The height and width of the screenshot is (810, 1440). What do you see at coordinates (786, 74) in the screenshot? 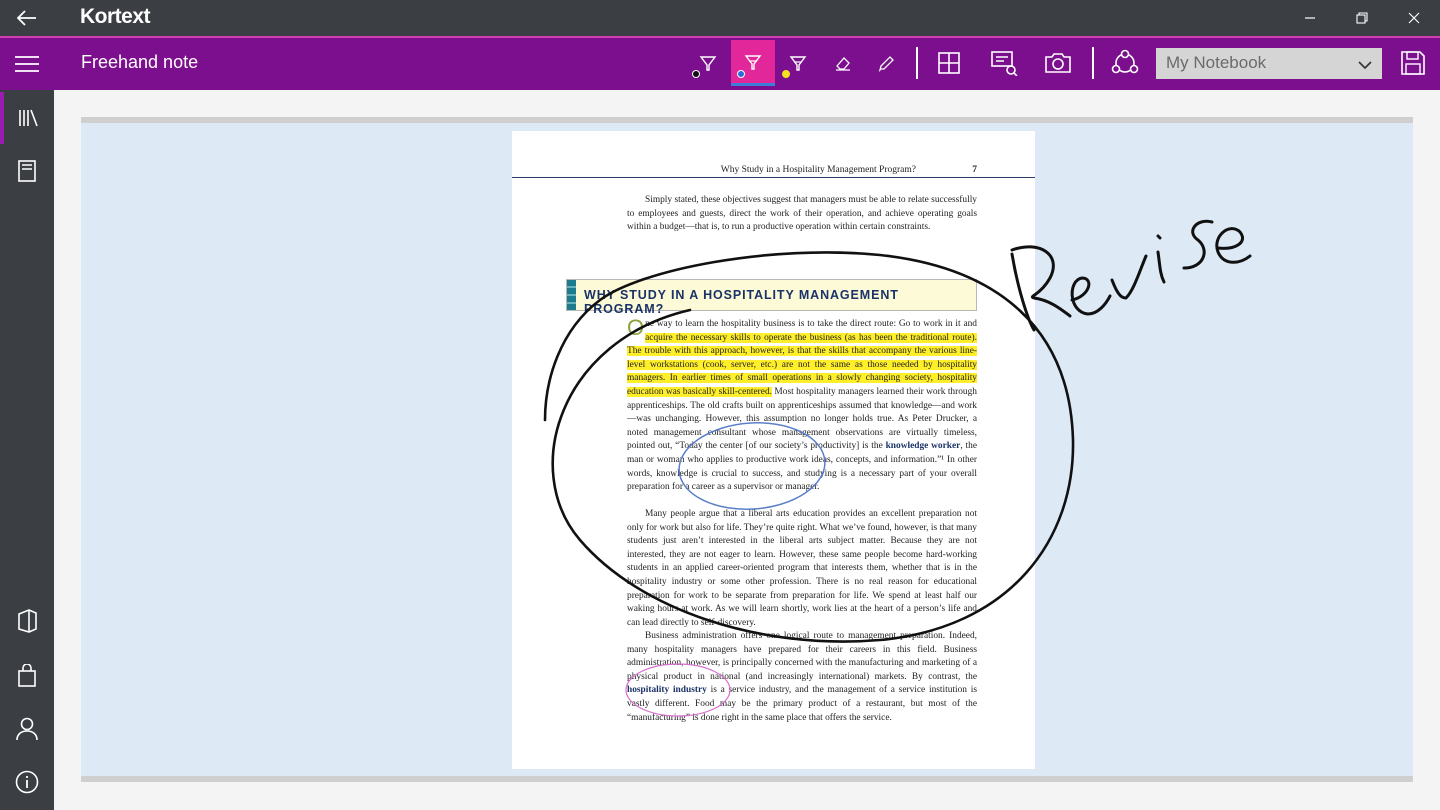
I see `yellow-color-dot` at bounding box center [786, 74].